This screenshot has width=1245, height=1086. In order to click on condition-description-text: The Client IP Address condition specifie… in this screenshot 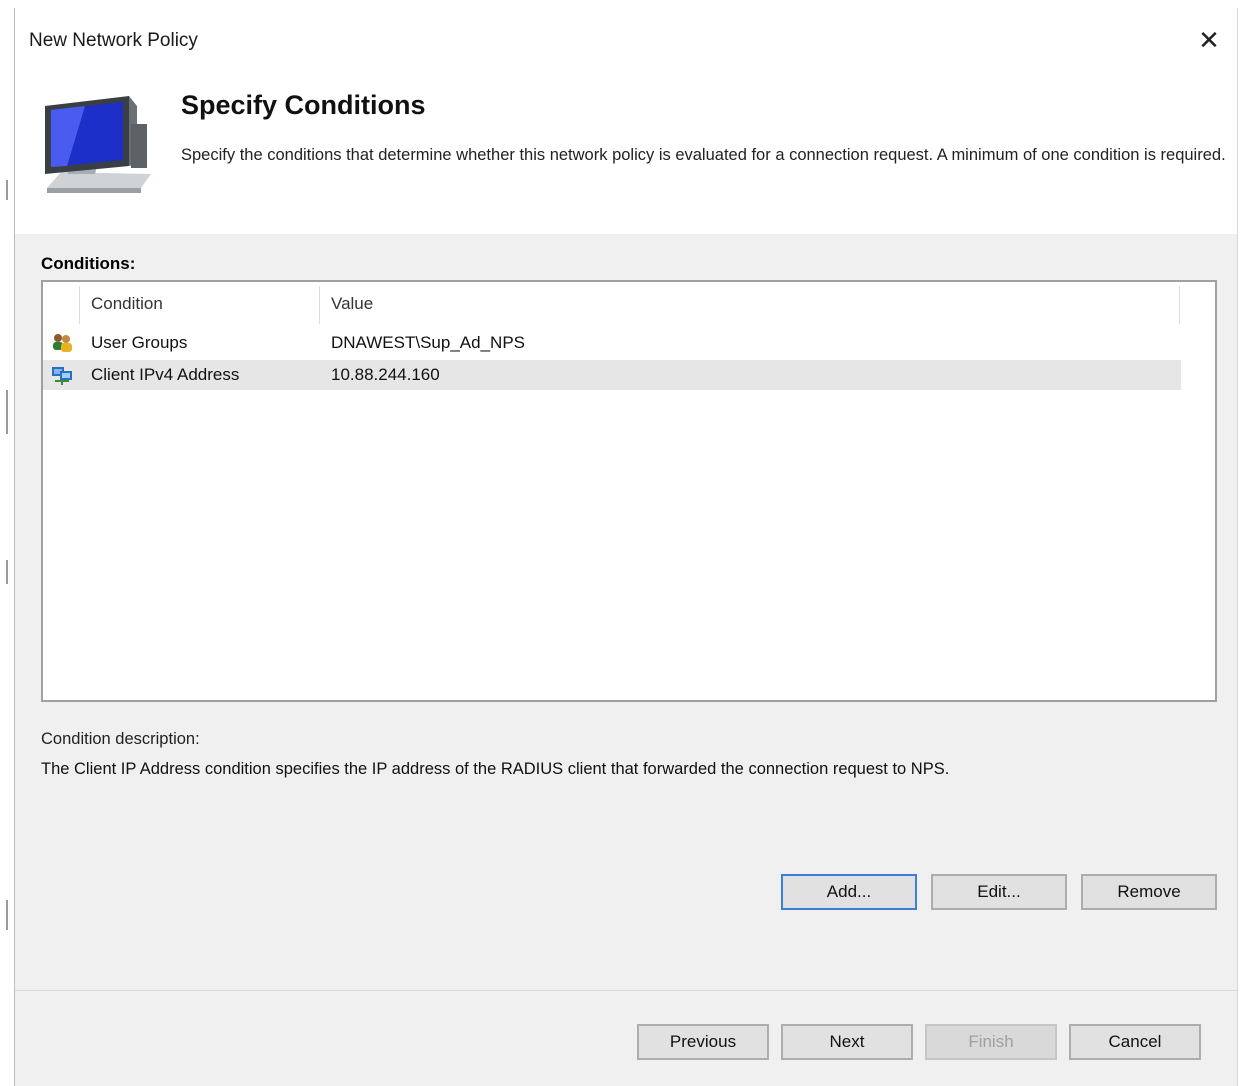, I will do `click(495, 769)`.